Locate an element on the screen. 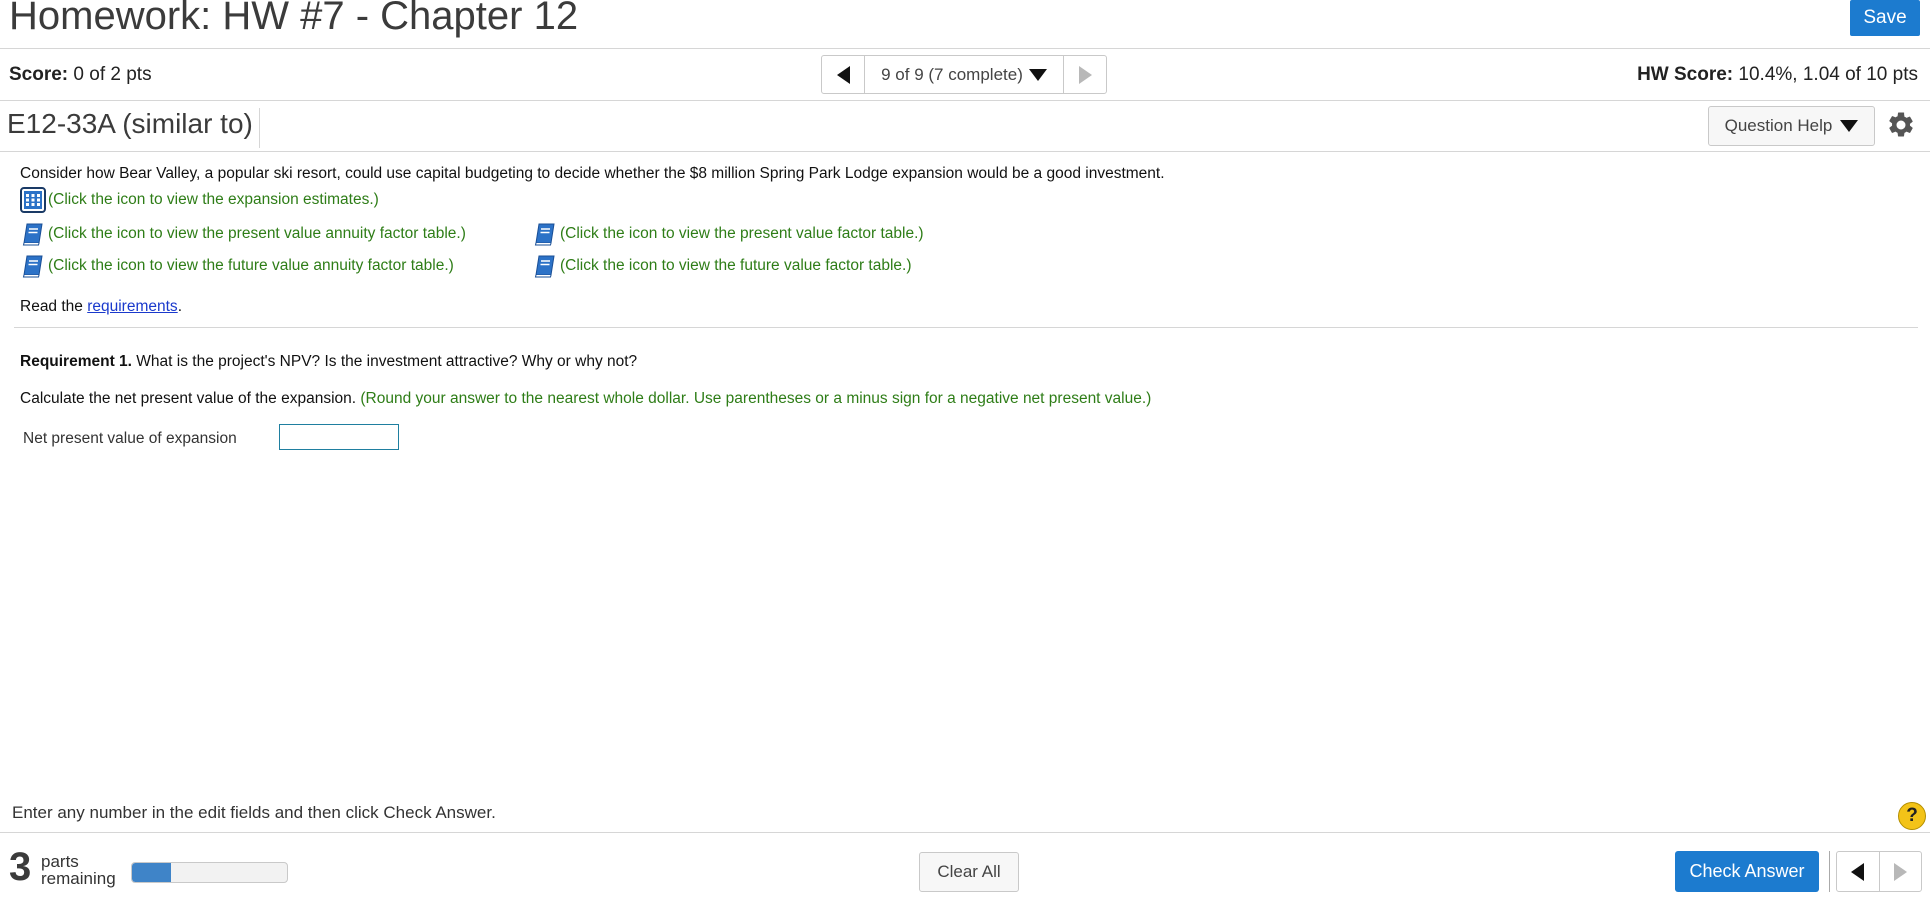 The height and width of the screenshot is (906, 1930). requirements-link: requirements is located at coordinates (132, 306).